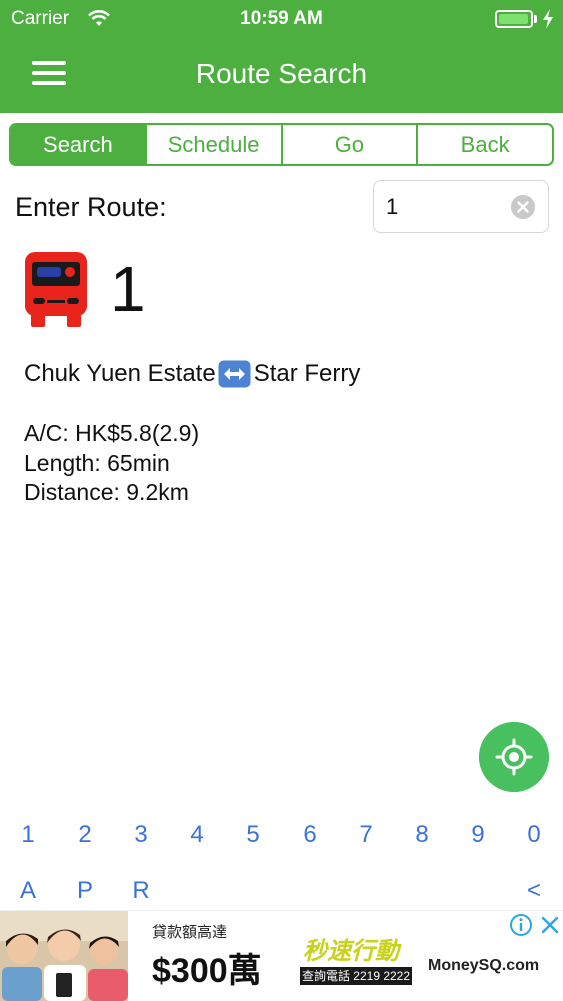 The image size is (563, 1001). What do you see at coordinates (446, 207) in the screenshot?
I see `route-input` at bounding box center [446, 207].